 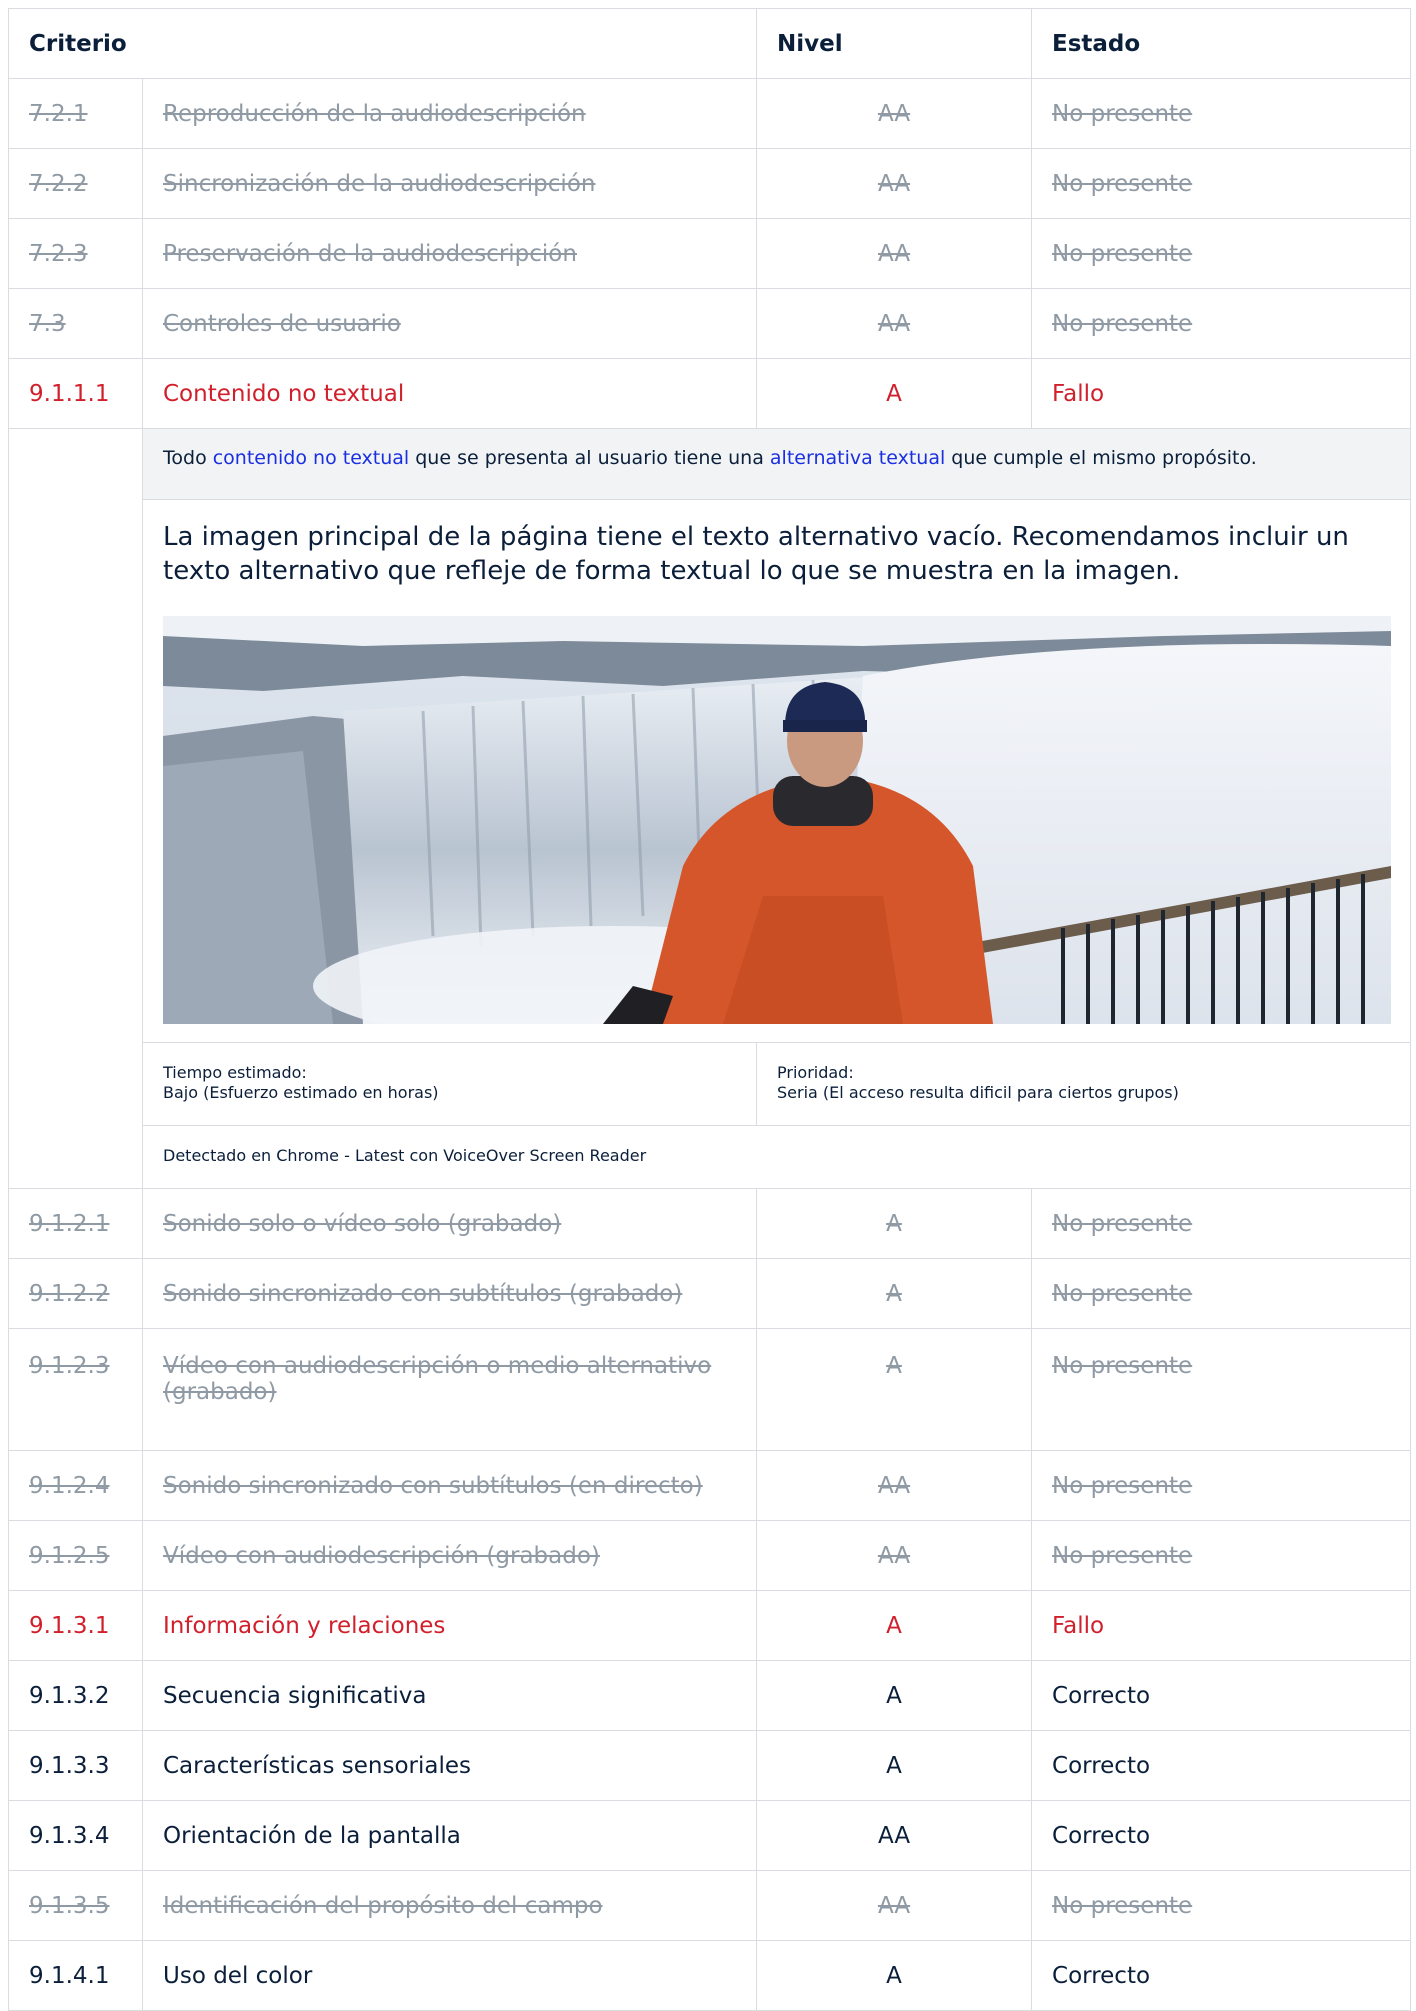 What do you see at coordinates (1221, 43) in the screenshot?
I see `header-estado: Estado` at bounding box center [1221, 43].